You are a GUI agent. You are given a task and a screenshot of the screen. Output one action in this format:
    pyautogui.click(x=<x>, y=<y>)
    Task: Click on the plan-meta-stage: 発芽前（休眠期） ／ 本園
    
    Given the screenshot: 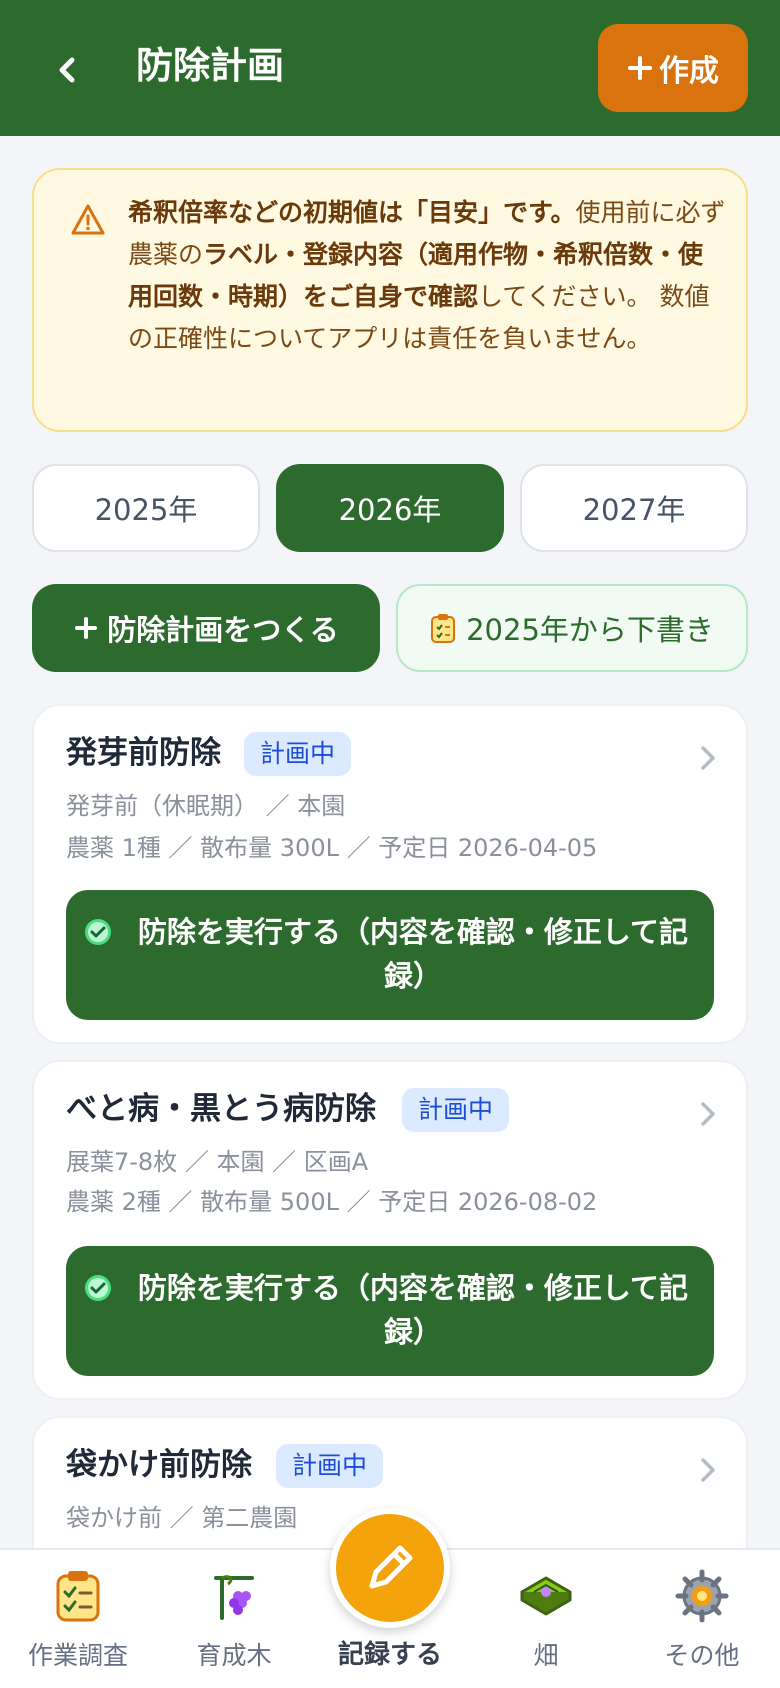 What is the action you would take?
    pyautogui.click(x=206, y=806)
    